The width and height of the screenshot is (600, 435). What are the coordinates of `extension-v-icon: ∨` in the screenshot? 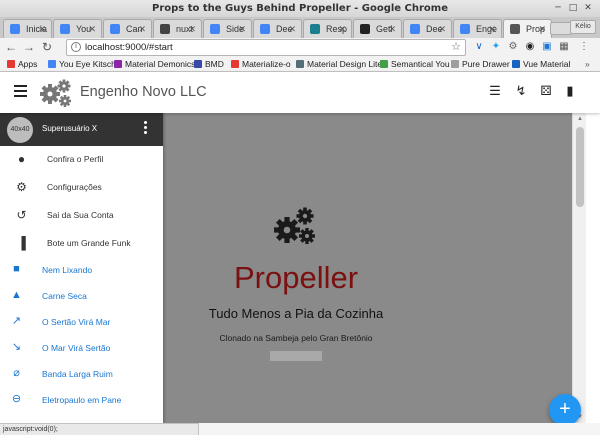 It's located at (479, 47).